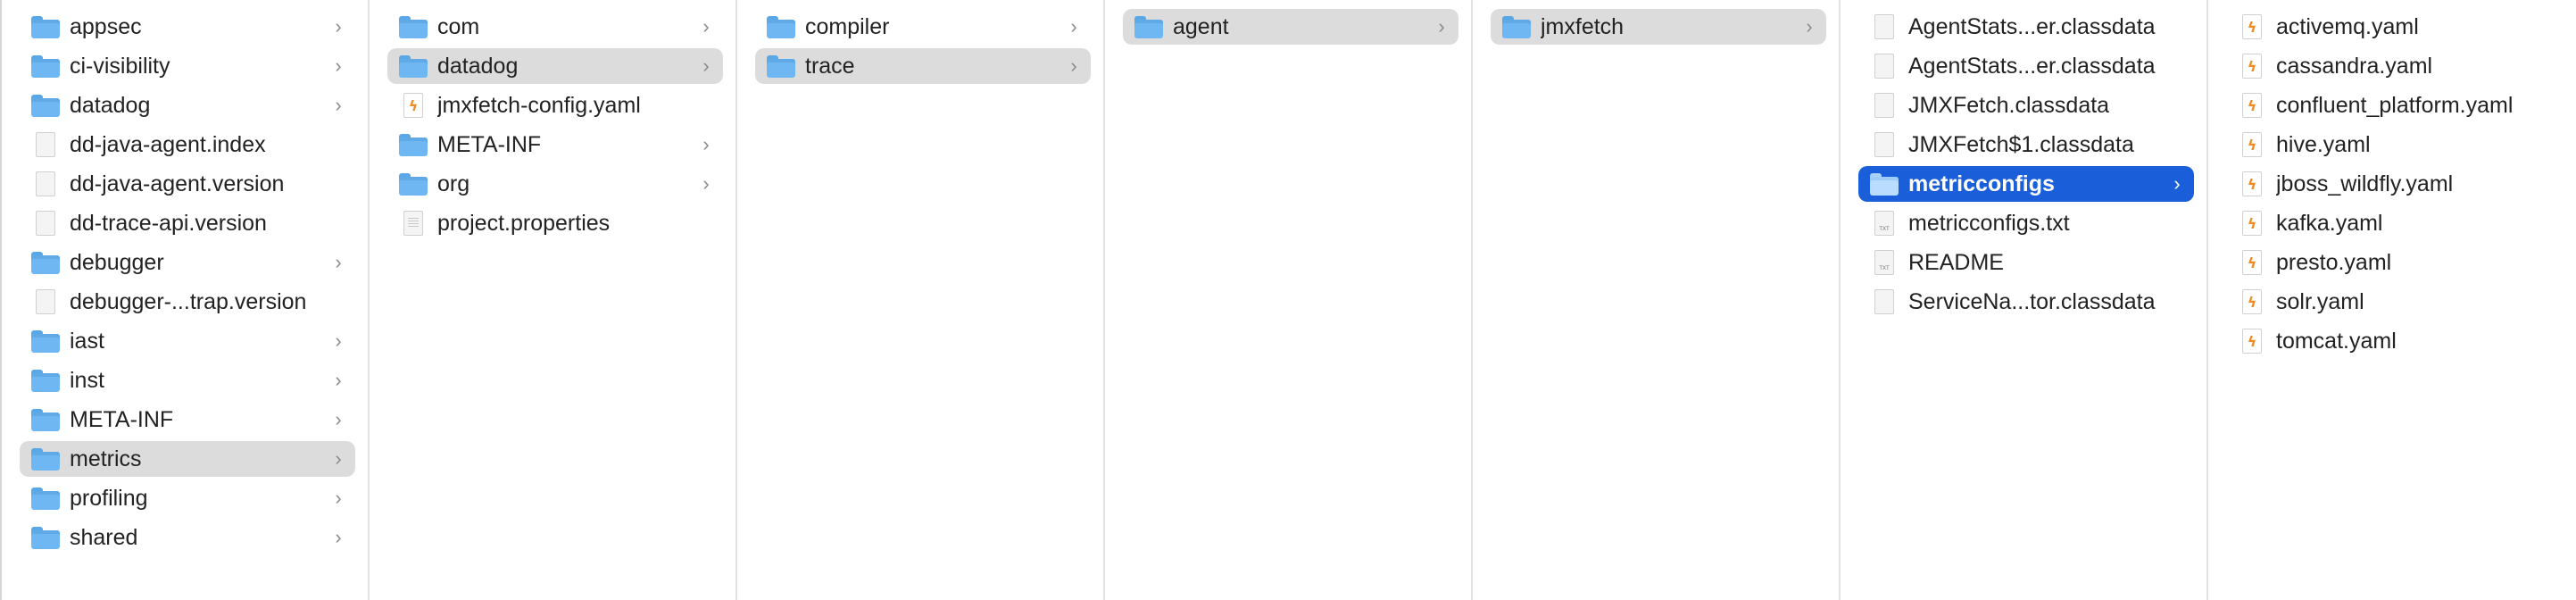  What do you see at coordinates (104, 537) in the screenshot?
I see `item-label: shared` at bounding box center [104, 537].